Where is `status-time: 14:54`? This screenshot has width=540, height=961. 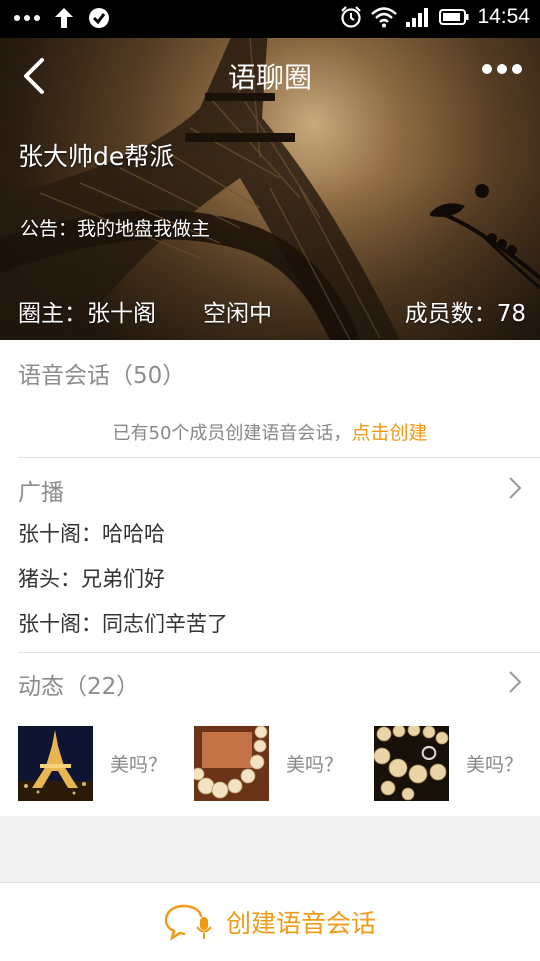 status-time: 14:54 is located at coordinates (503, 16).